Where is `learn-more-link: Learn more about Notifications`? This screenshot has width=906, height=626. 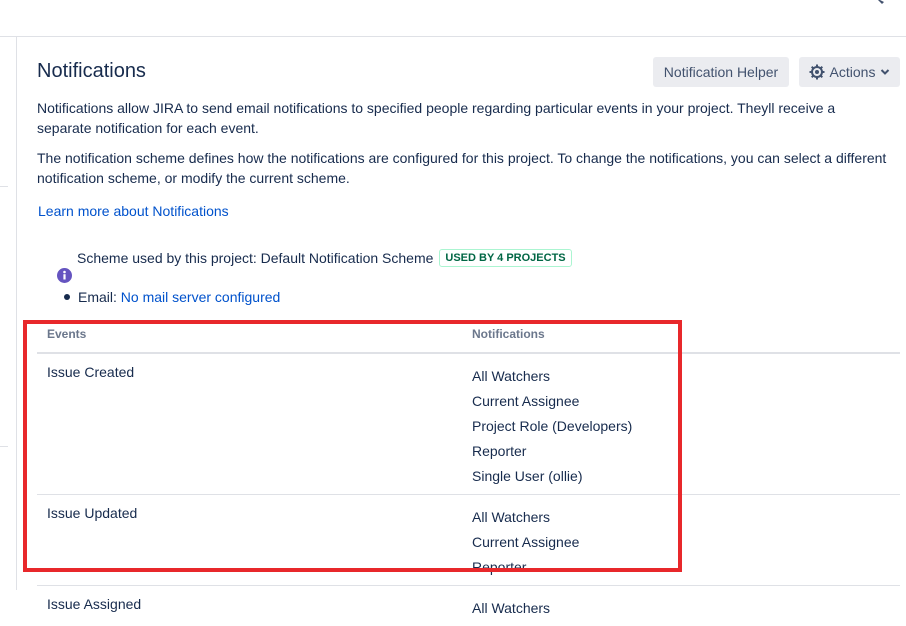 learn-more-link: Learn more about Notifications is located at coordinates (133, 211).